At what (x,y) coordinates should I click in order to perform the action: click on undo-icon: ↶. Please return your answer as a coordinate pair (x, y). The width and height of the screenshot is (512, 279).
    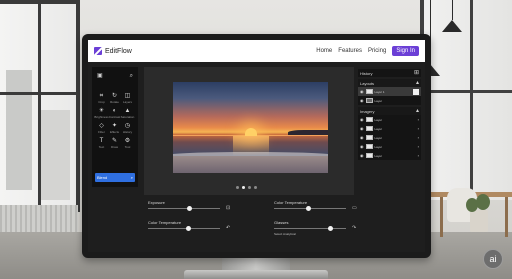
    Looking at the image, I should click on (228, 228).